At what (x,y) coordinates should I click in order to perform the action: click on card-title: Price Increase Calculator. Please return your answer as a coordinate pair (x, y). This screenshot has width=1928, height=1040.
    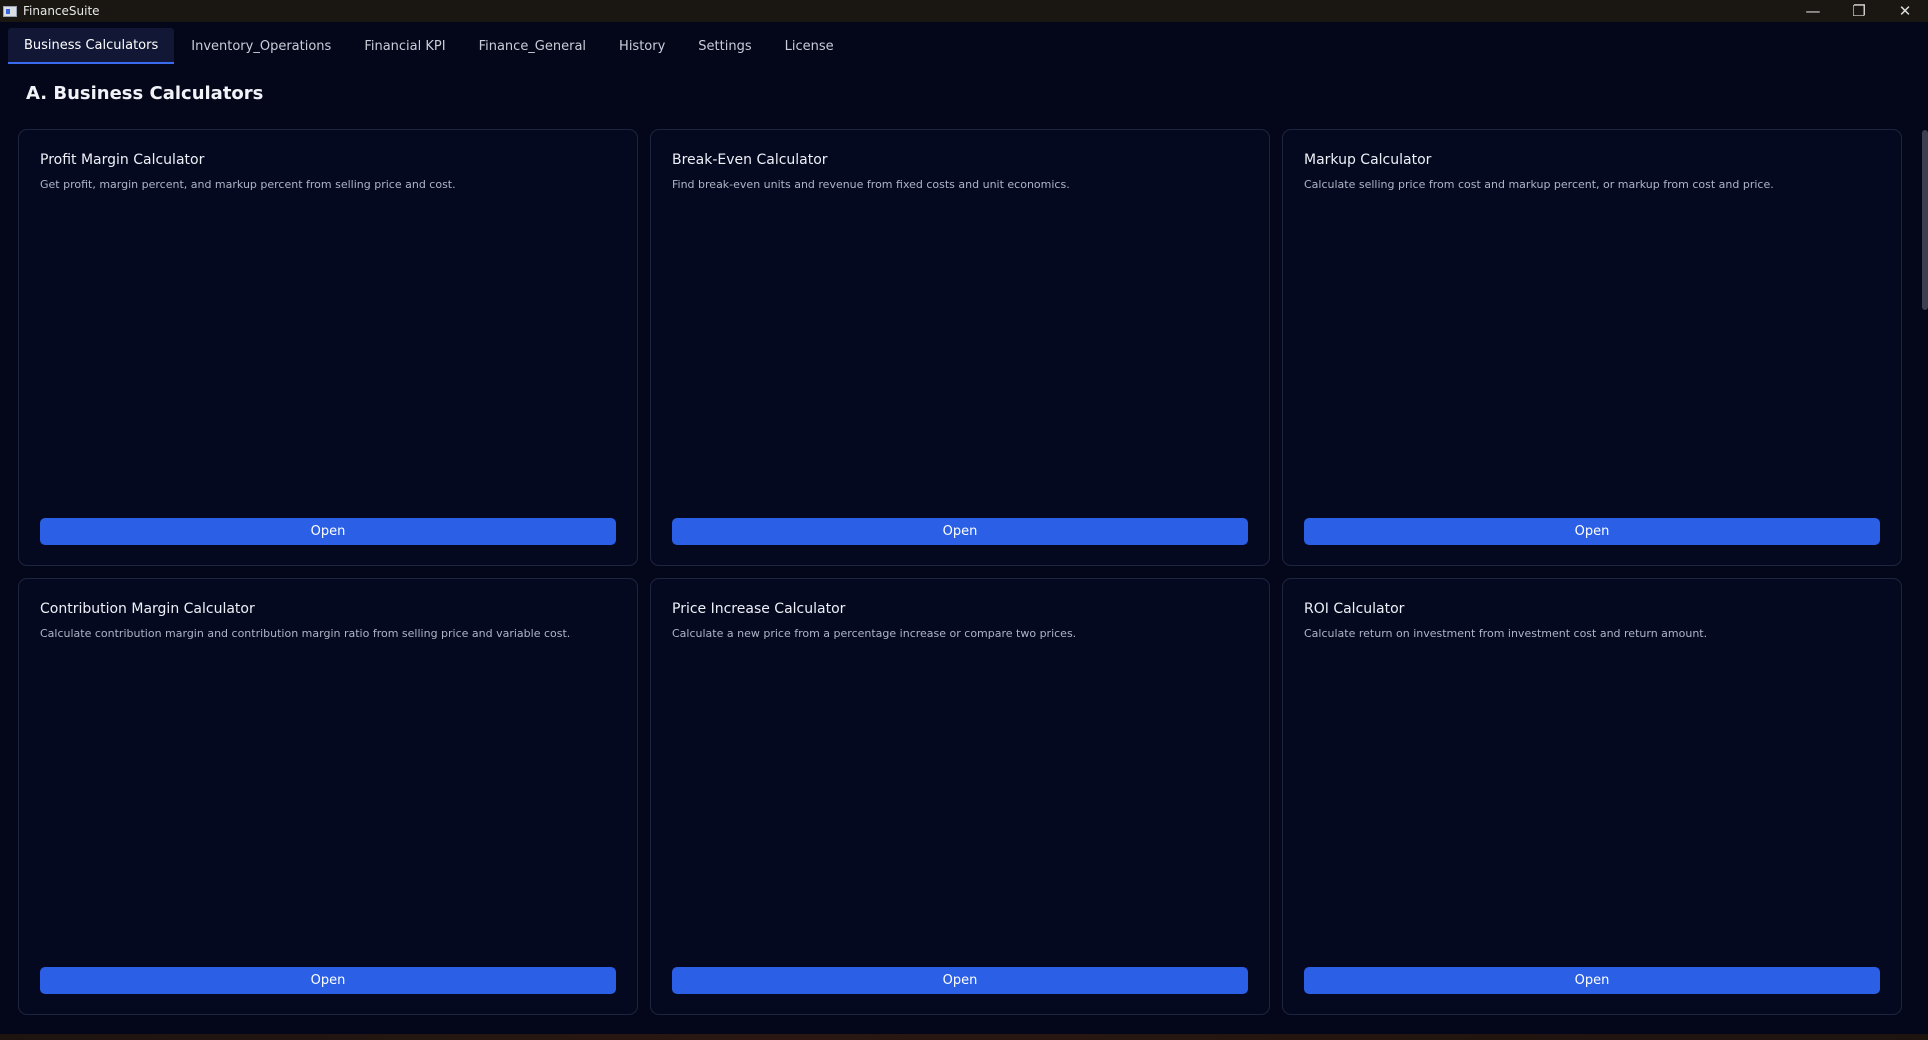
    Looking at the image, I should click on (759, 609).